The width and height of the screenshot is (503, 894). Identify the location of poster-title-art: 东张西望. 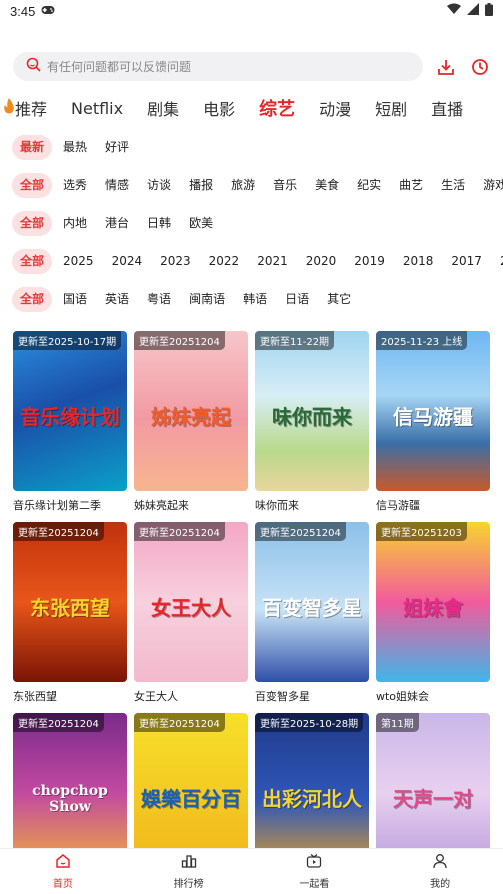
(70, 608).